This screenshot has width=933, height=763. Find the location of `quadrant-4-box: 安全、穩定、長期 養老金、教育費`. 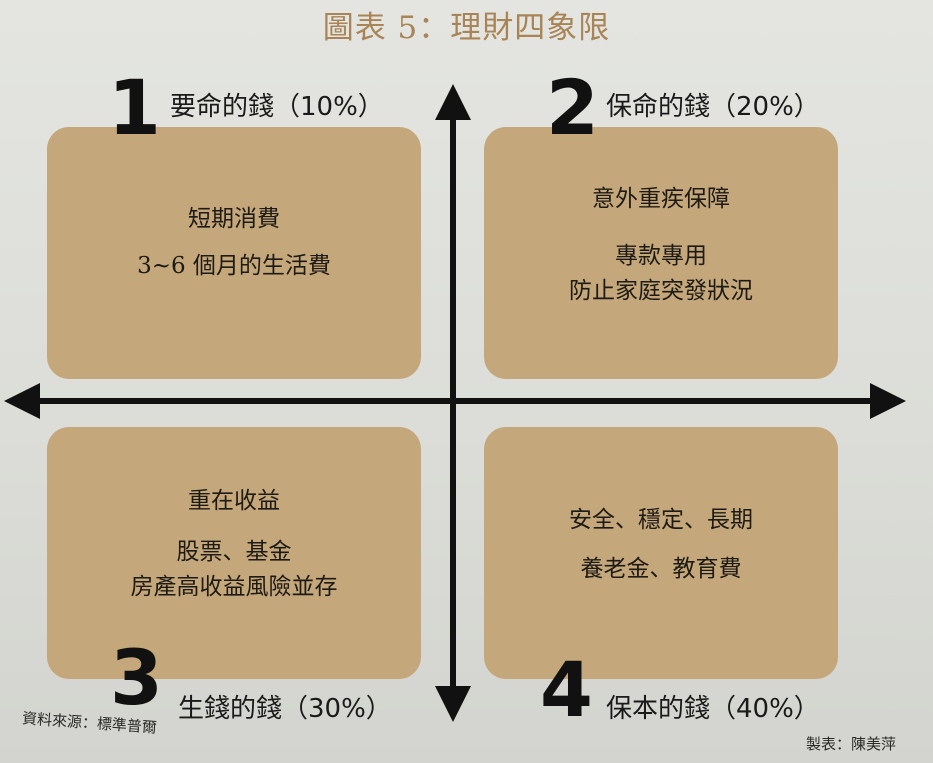

quadrant-4-box: 安全、穩定、長期 養老金、教育費 is located at coordinates (661, 553).